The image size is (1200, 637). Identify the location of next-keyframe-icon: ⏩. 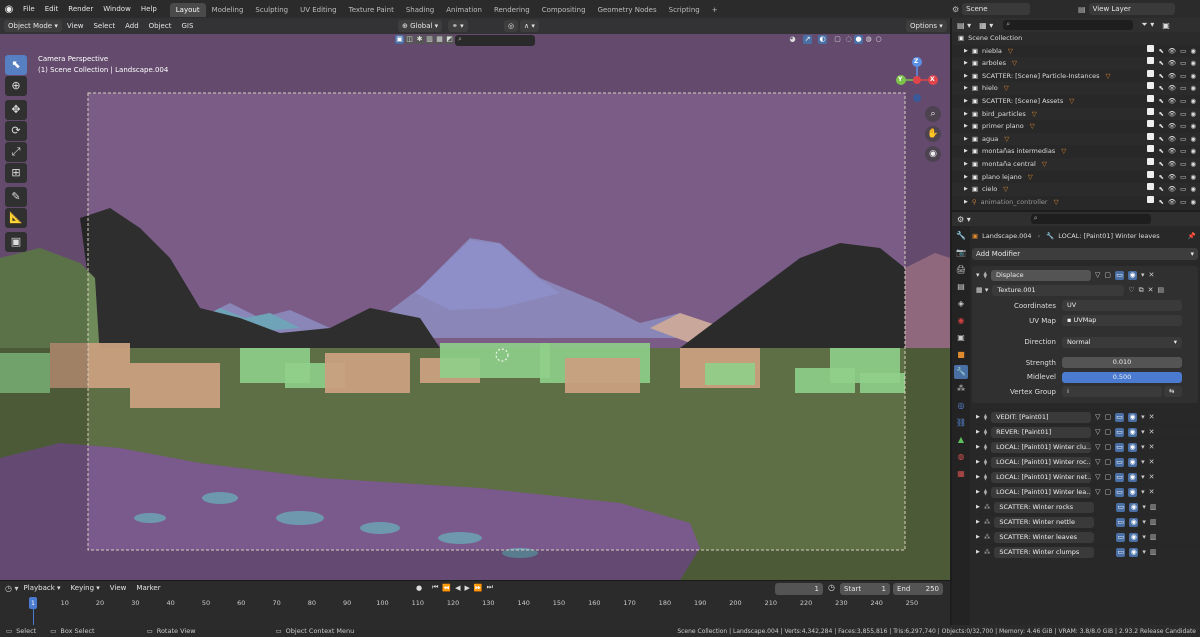
(478, 588).